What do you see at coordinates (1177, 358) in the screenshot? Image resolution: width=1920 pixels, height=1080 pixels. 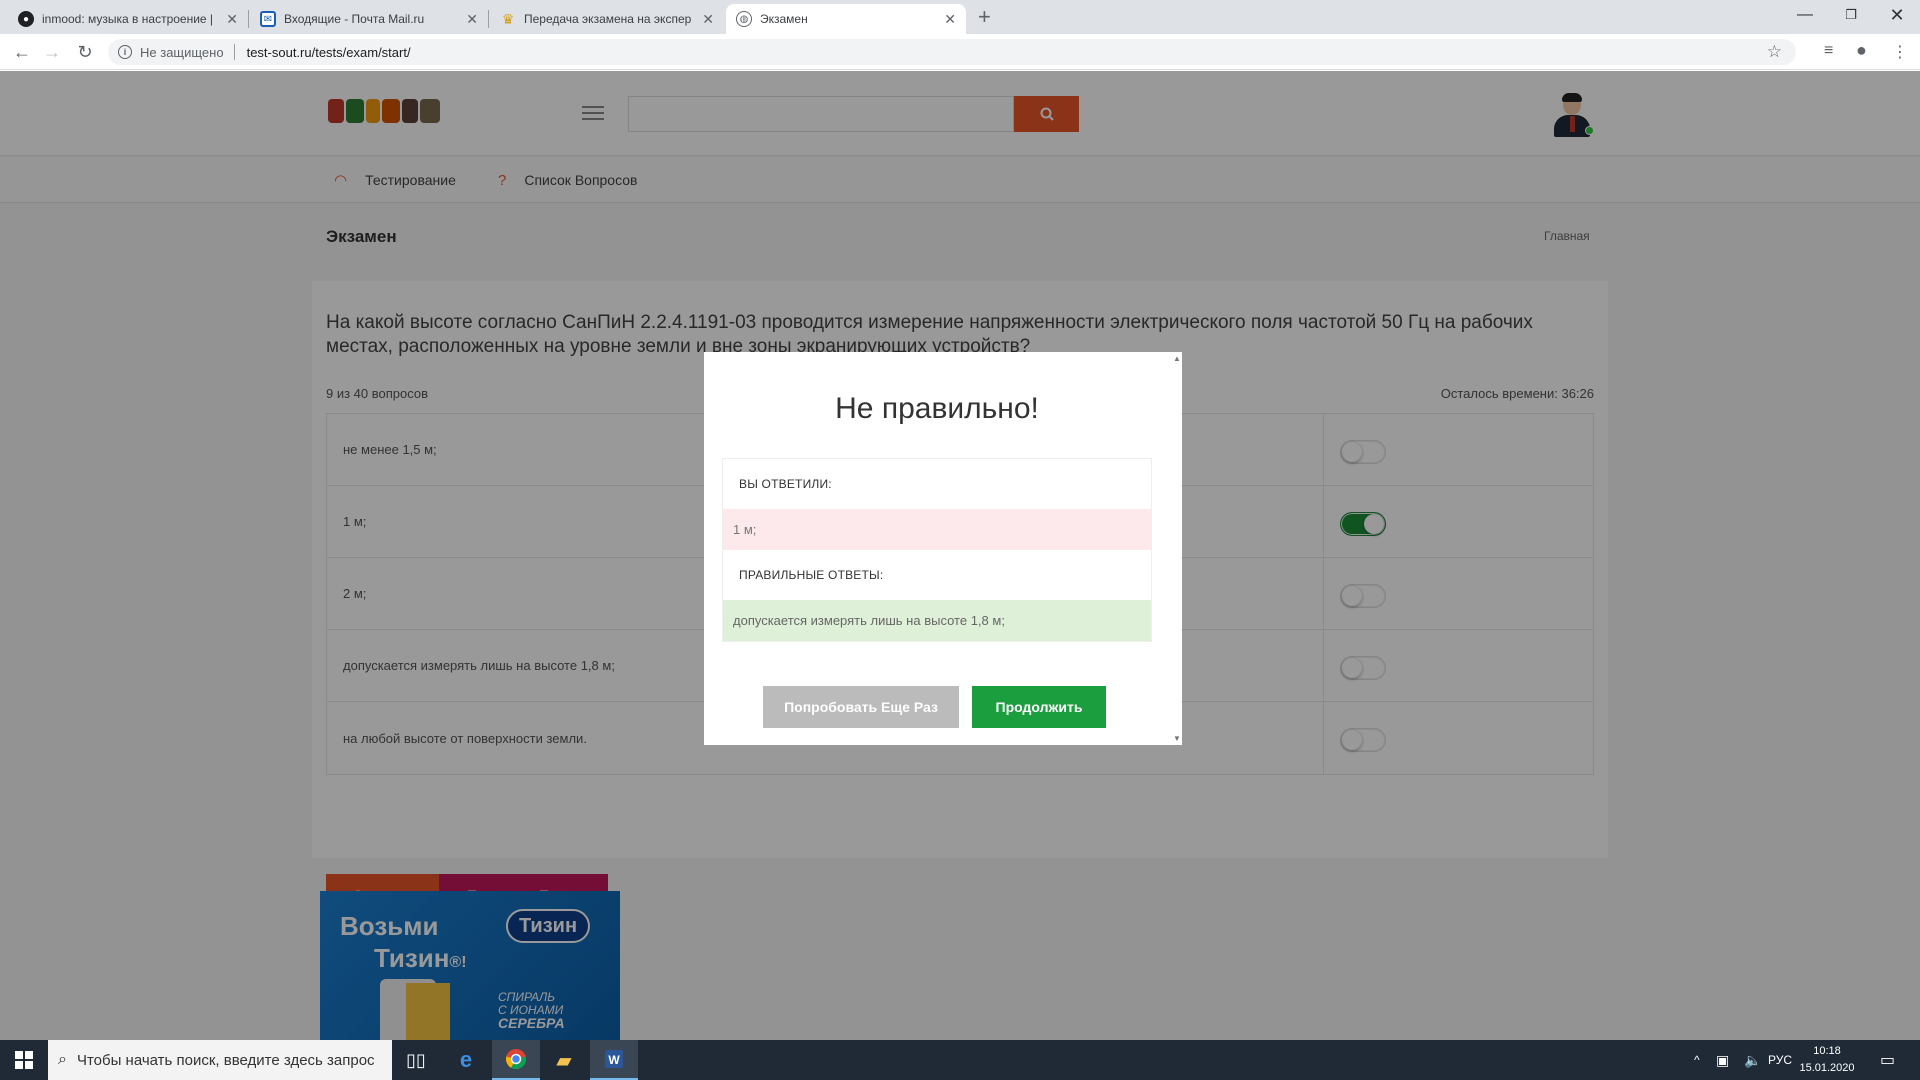 I see `scroll-up-icon: ▲` at bounding box center [1177, 358].